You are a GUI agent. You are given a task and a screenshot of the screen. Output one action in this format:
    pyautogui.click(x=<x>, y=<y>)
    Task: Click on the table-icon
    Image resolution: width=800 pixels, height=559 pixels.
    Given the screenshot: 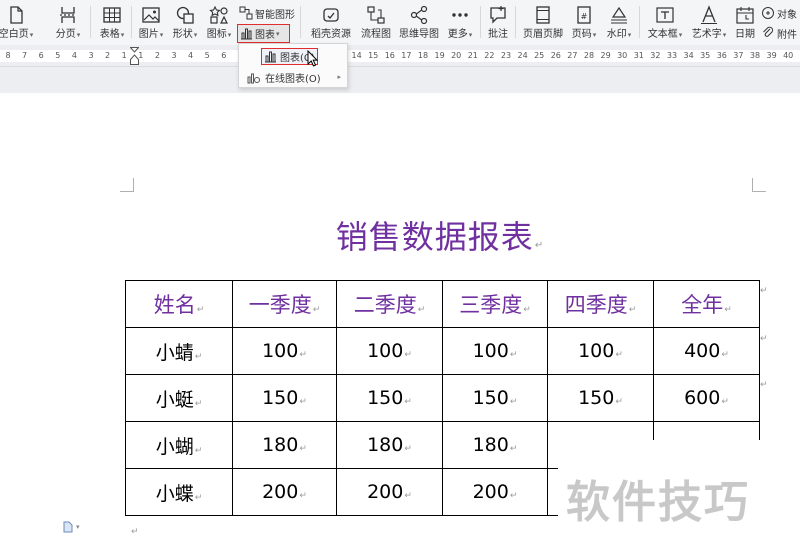 What is the action you would take?
    pyautogui.click(x=112, y=15)
    